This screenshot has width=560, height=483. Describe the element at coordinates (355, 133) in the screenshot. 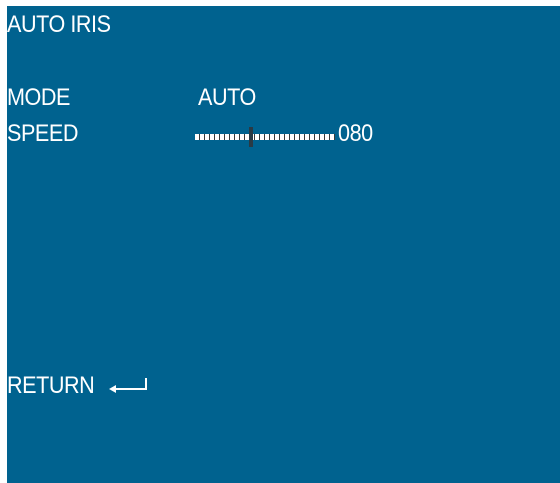

I see `speed-value: 080` at that location.